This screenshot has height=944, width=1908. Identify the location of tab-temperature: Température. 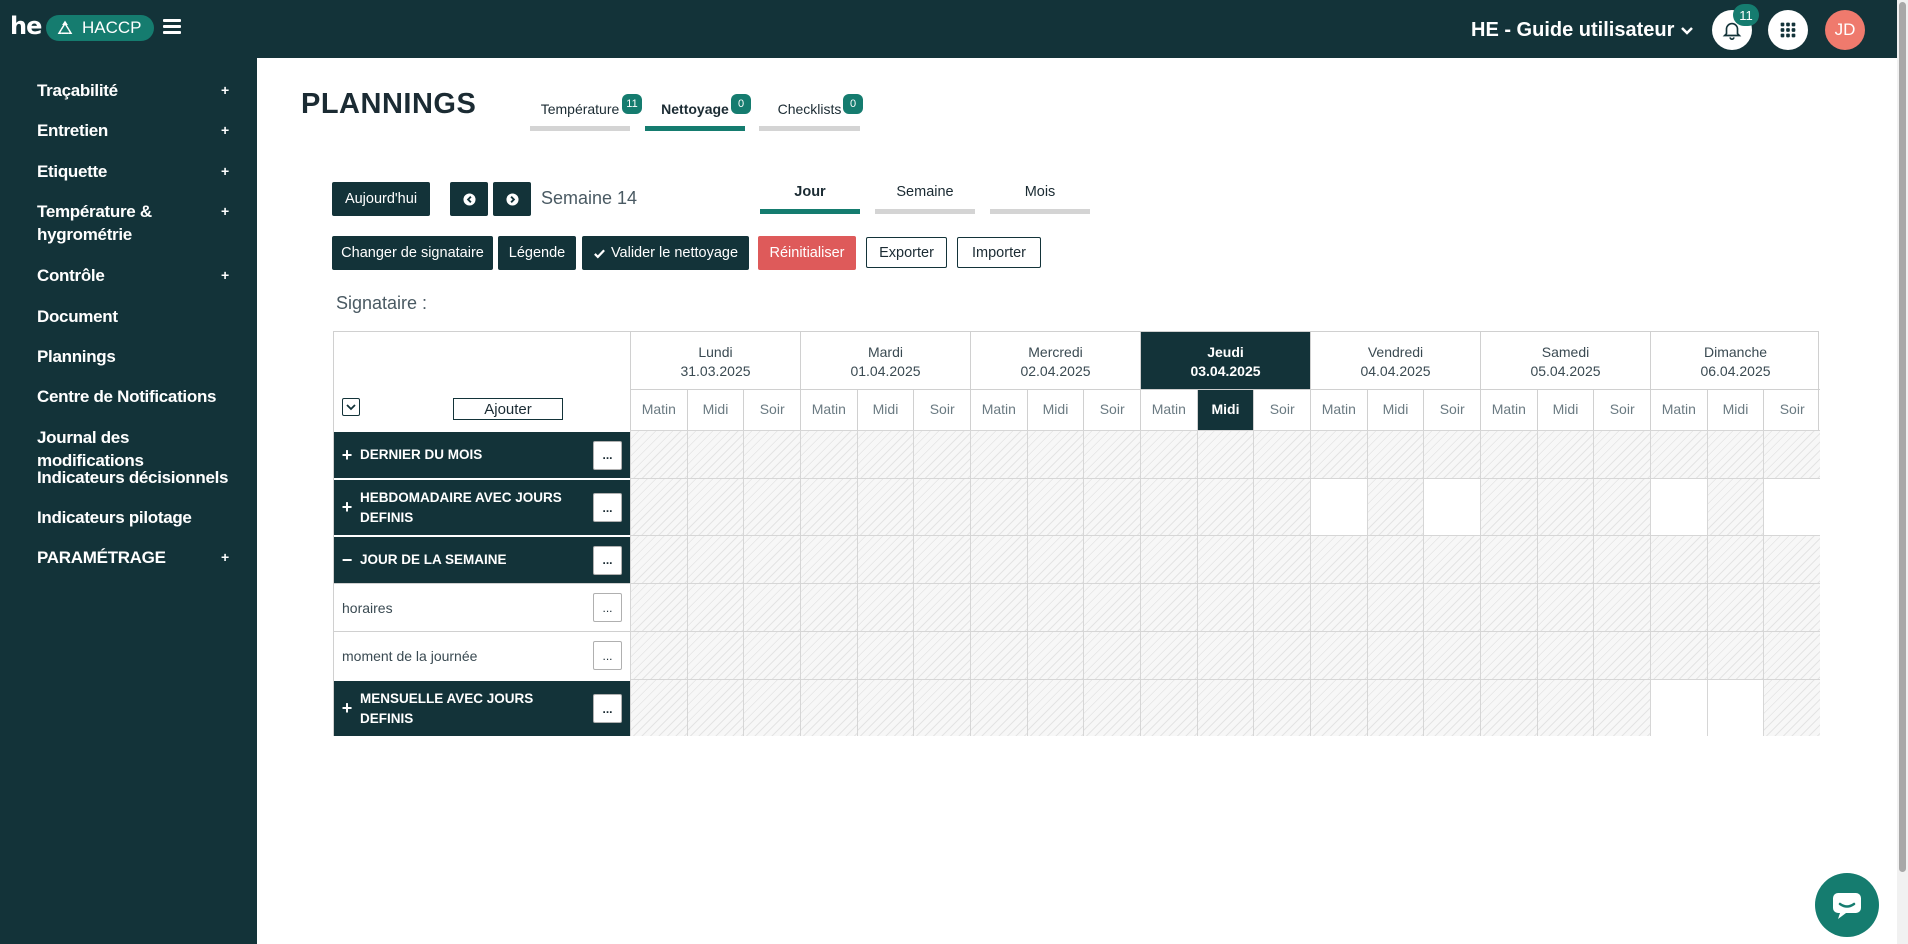
(580, 116).